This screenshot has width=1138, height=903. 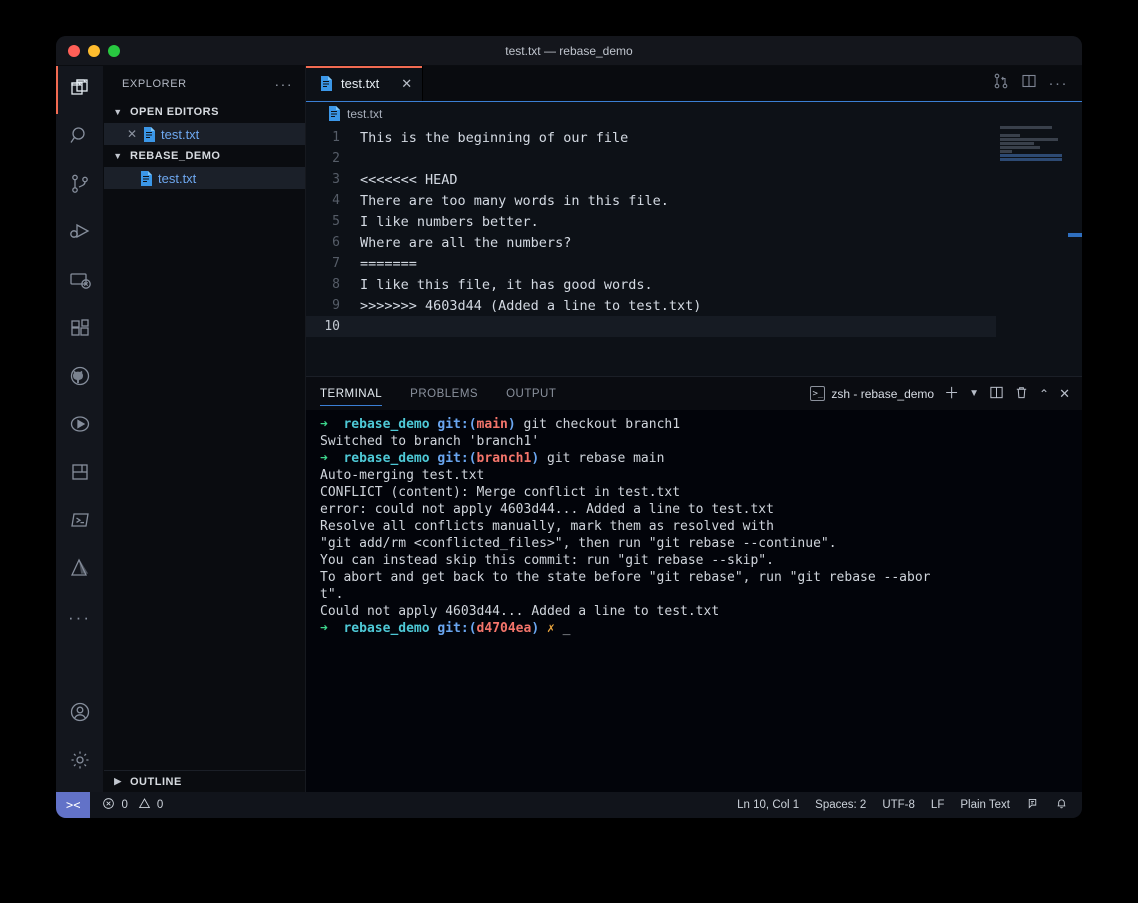 I want to click on active-terminal-selector: >_ zsh - rebase_demo, so click(x=872, y=393).